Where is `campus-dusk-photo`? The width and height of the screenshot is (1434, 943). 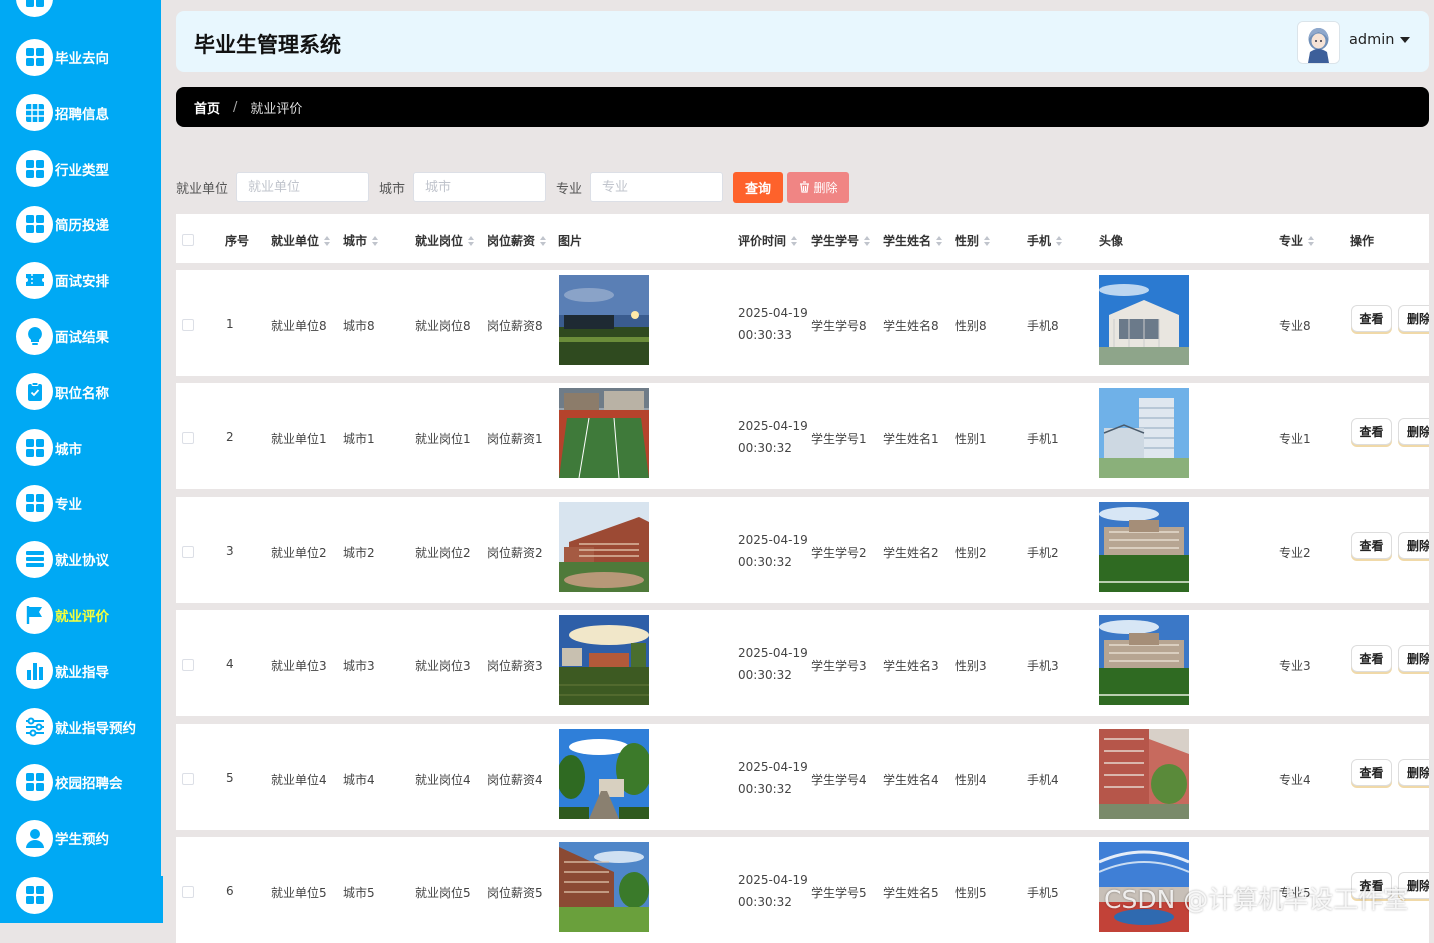 campus-dusk-photo is located at coordinates (604, 320).